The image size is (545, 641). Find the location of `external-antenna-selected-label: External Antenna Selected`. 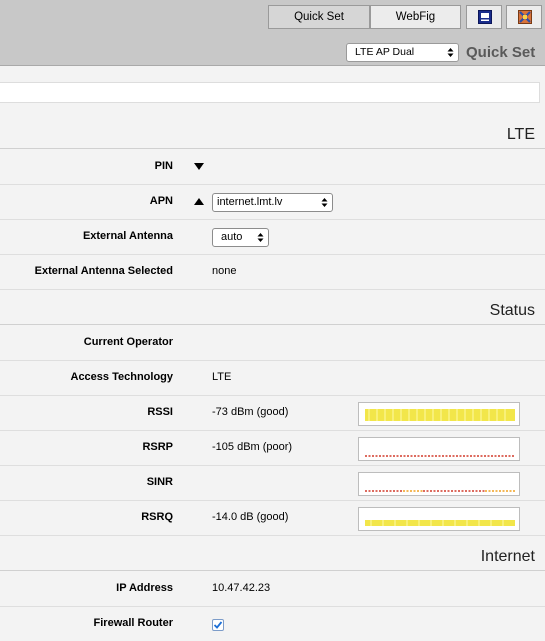

external-antenna-selected-label: External Antenna Selected is located at coordinates (103, 271).